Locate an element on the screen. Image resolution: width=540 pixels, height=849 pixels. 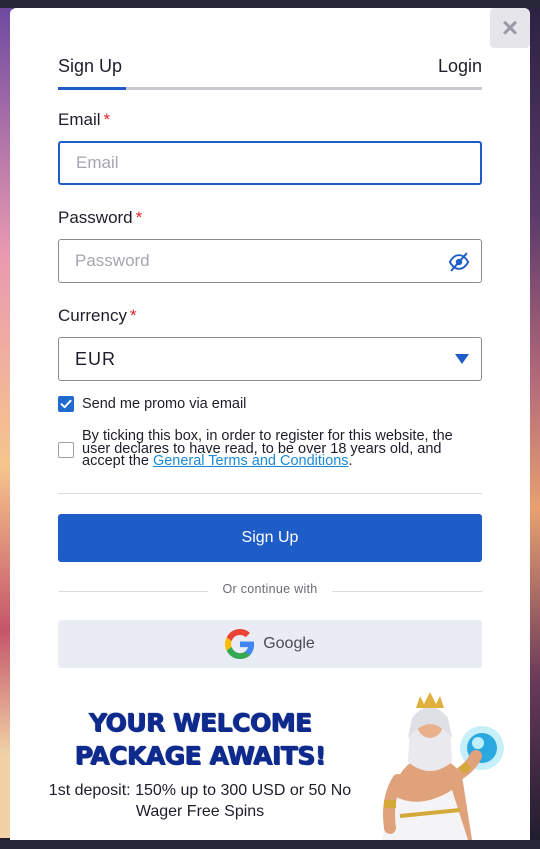
close-icon: × is located at coordinates (510, 27).